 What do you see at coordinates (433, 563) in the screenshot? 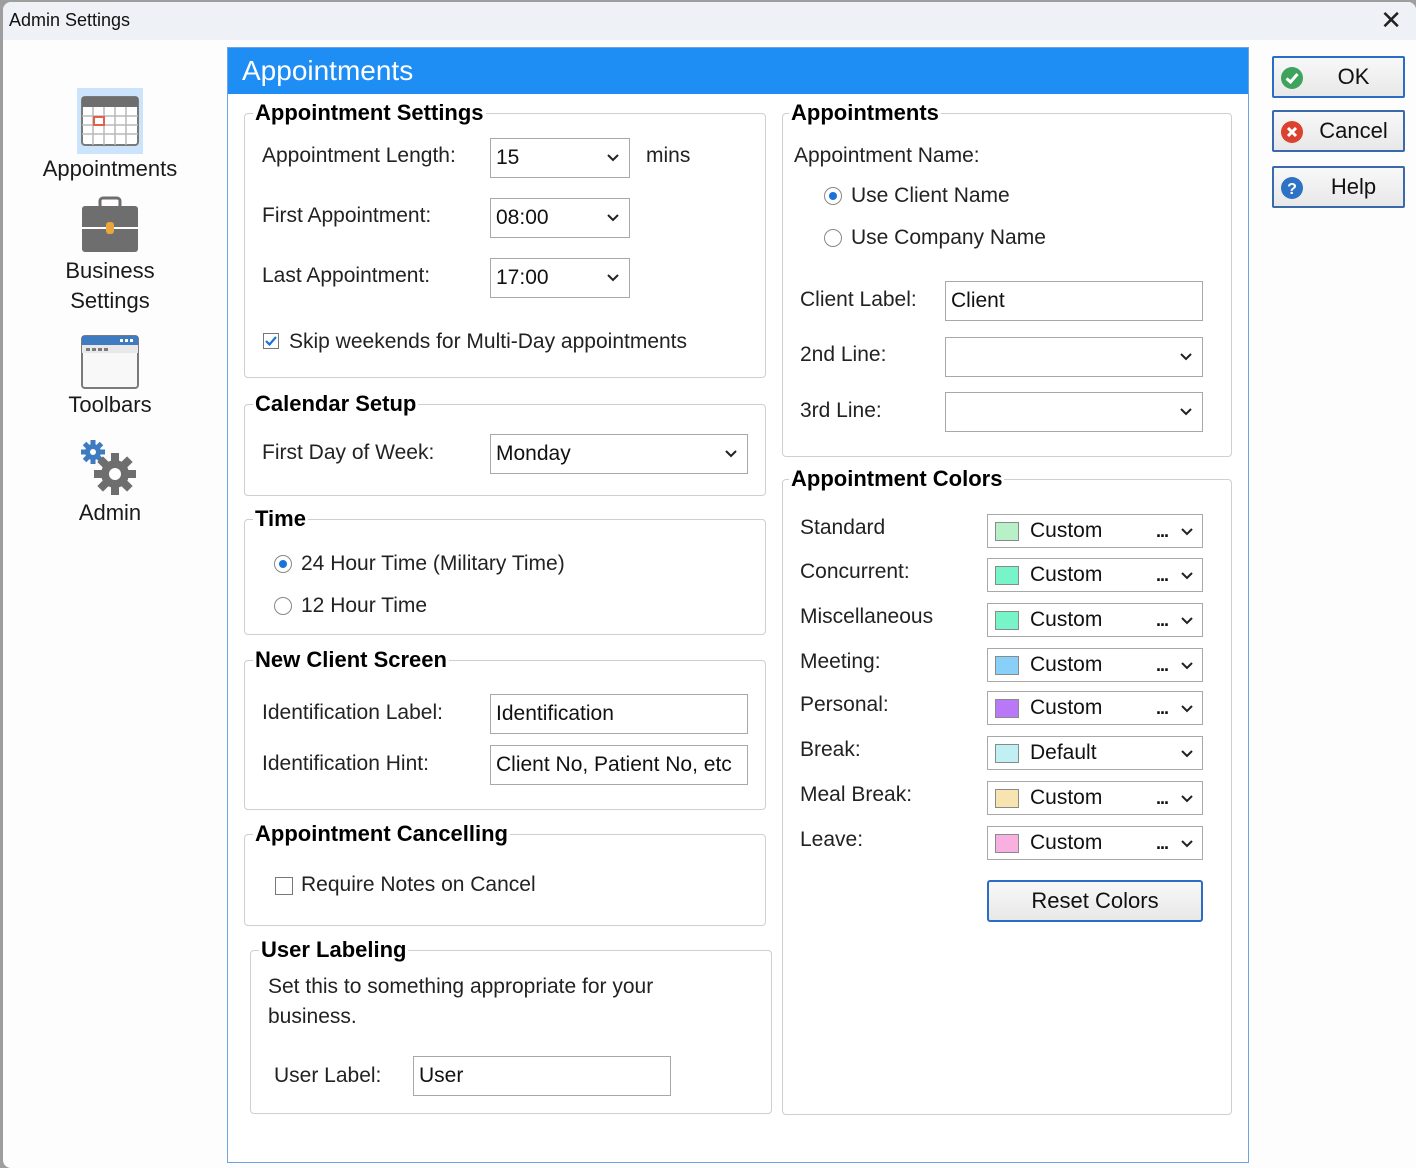
I see `24-hour-label: 24 Hour Time (Military Time)` at bounding box center [433, 563].